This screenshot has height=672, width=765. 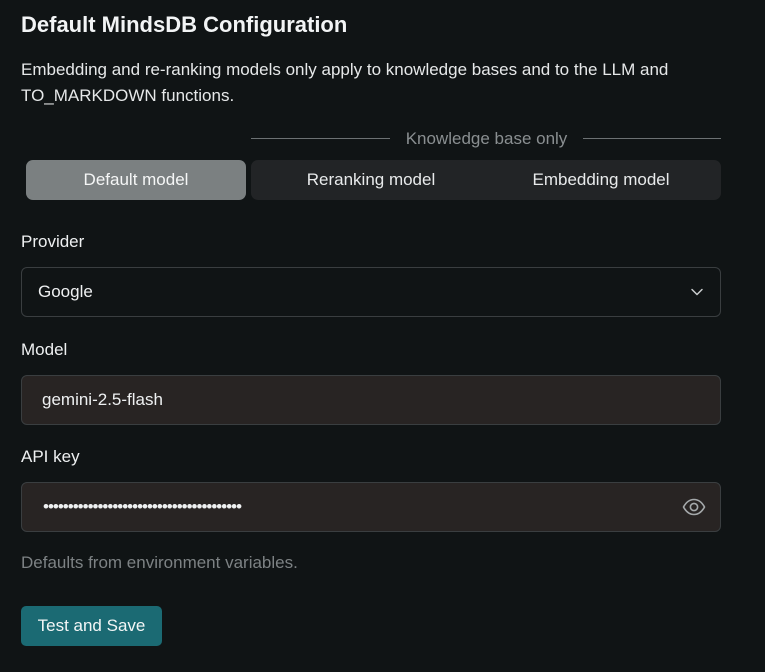 I want to click on model-field, so click(x=371, y=400).